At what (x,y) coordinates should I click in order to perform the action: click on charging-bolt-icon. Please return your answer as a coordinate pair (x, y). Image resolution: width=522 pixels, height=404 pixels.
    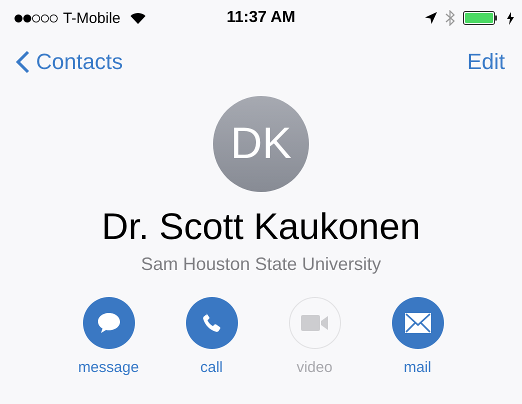
    Looking at the image, I should click on (510, 18).